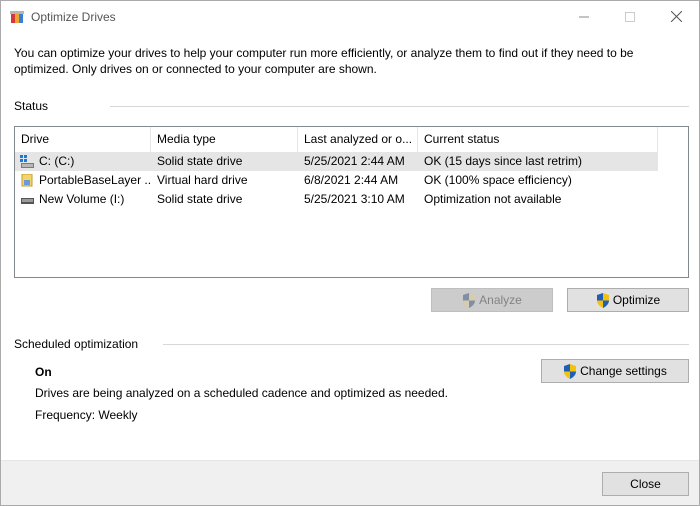  Describe the element at coordinates (350, 482) in the screenshot. I see `dialog-footer: Close` at that location.